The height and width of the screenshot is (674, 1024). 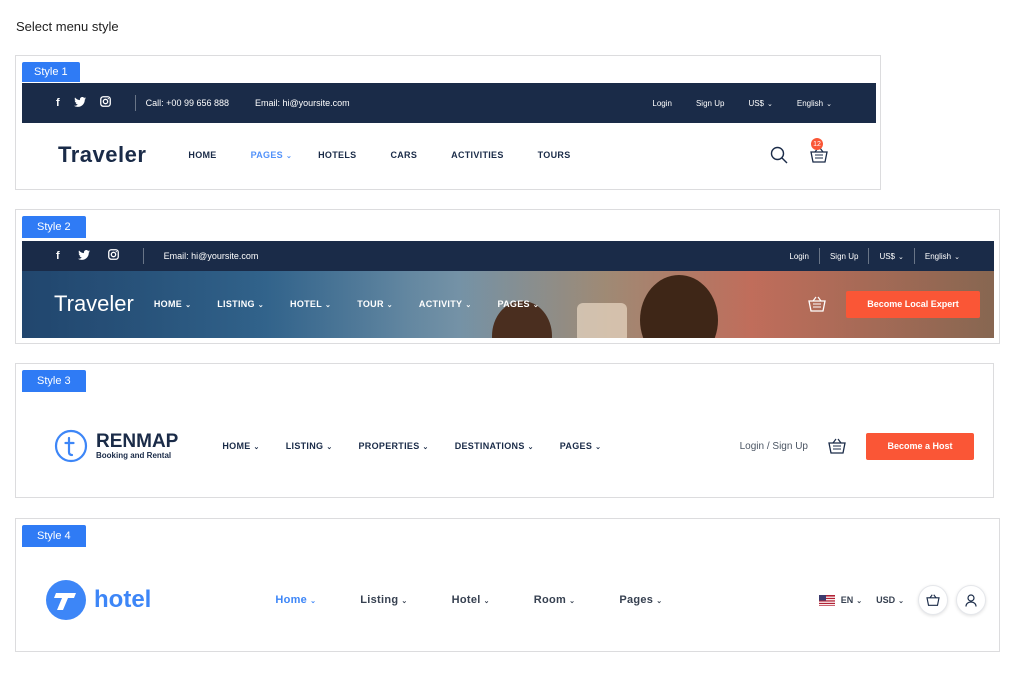 I want to click on nav-item-activities: ACTIVITIES, so click(x=477, y=155).